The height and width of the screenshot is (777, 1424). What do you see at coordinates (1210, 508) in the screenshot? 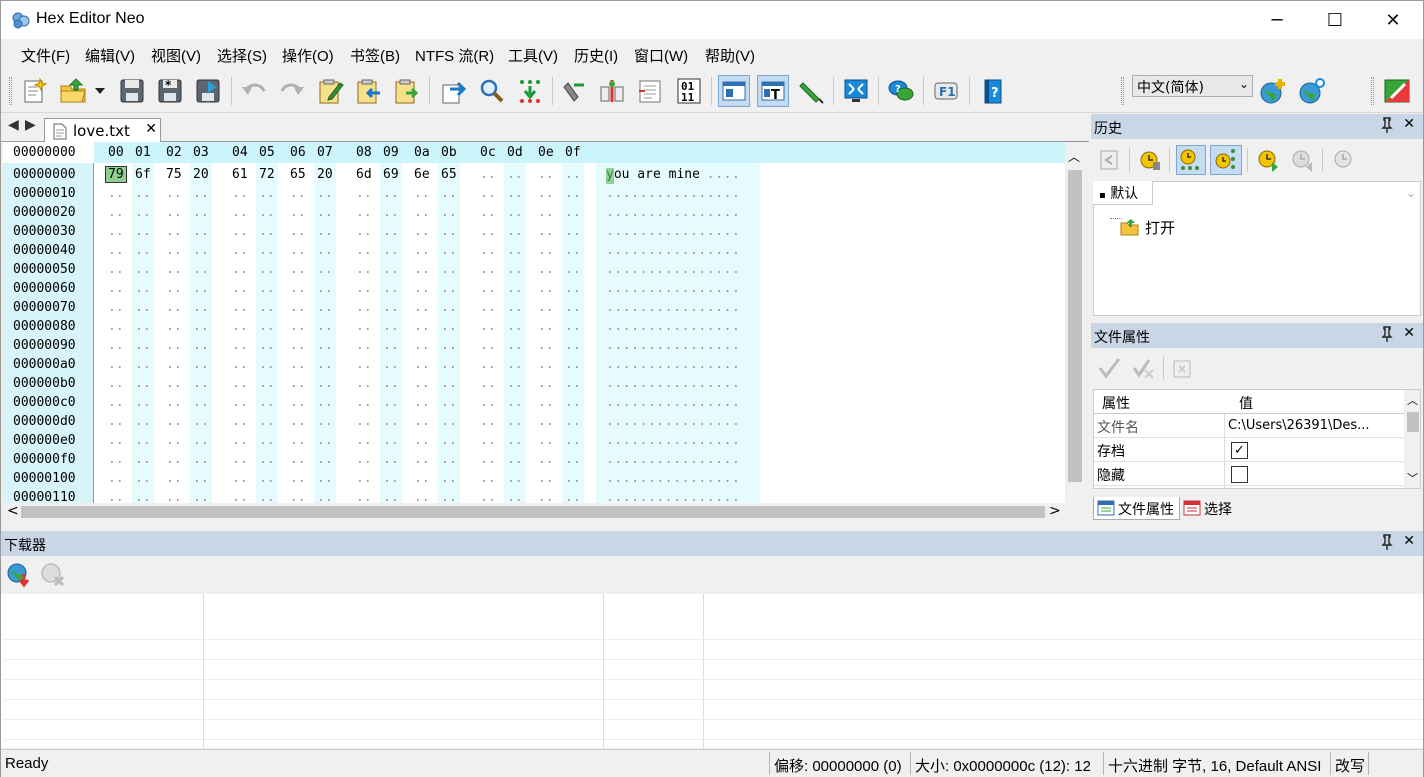
I see `tab-selection: 选择` at bounding box center [1210, 508].